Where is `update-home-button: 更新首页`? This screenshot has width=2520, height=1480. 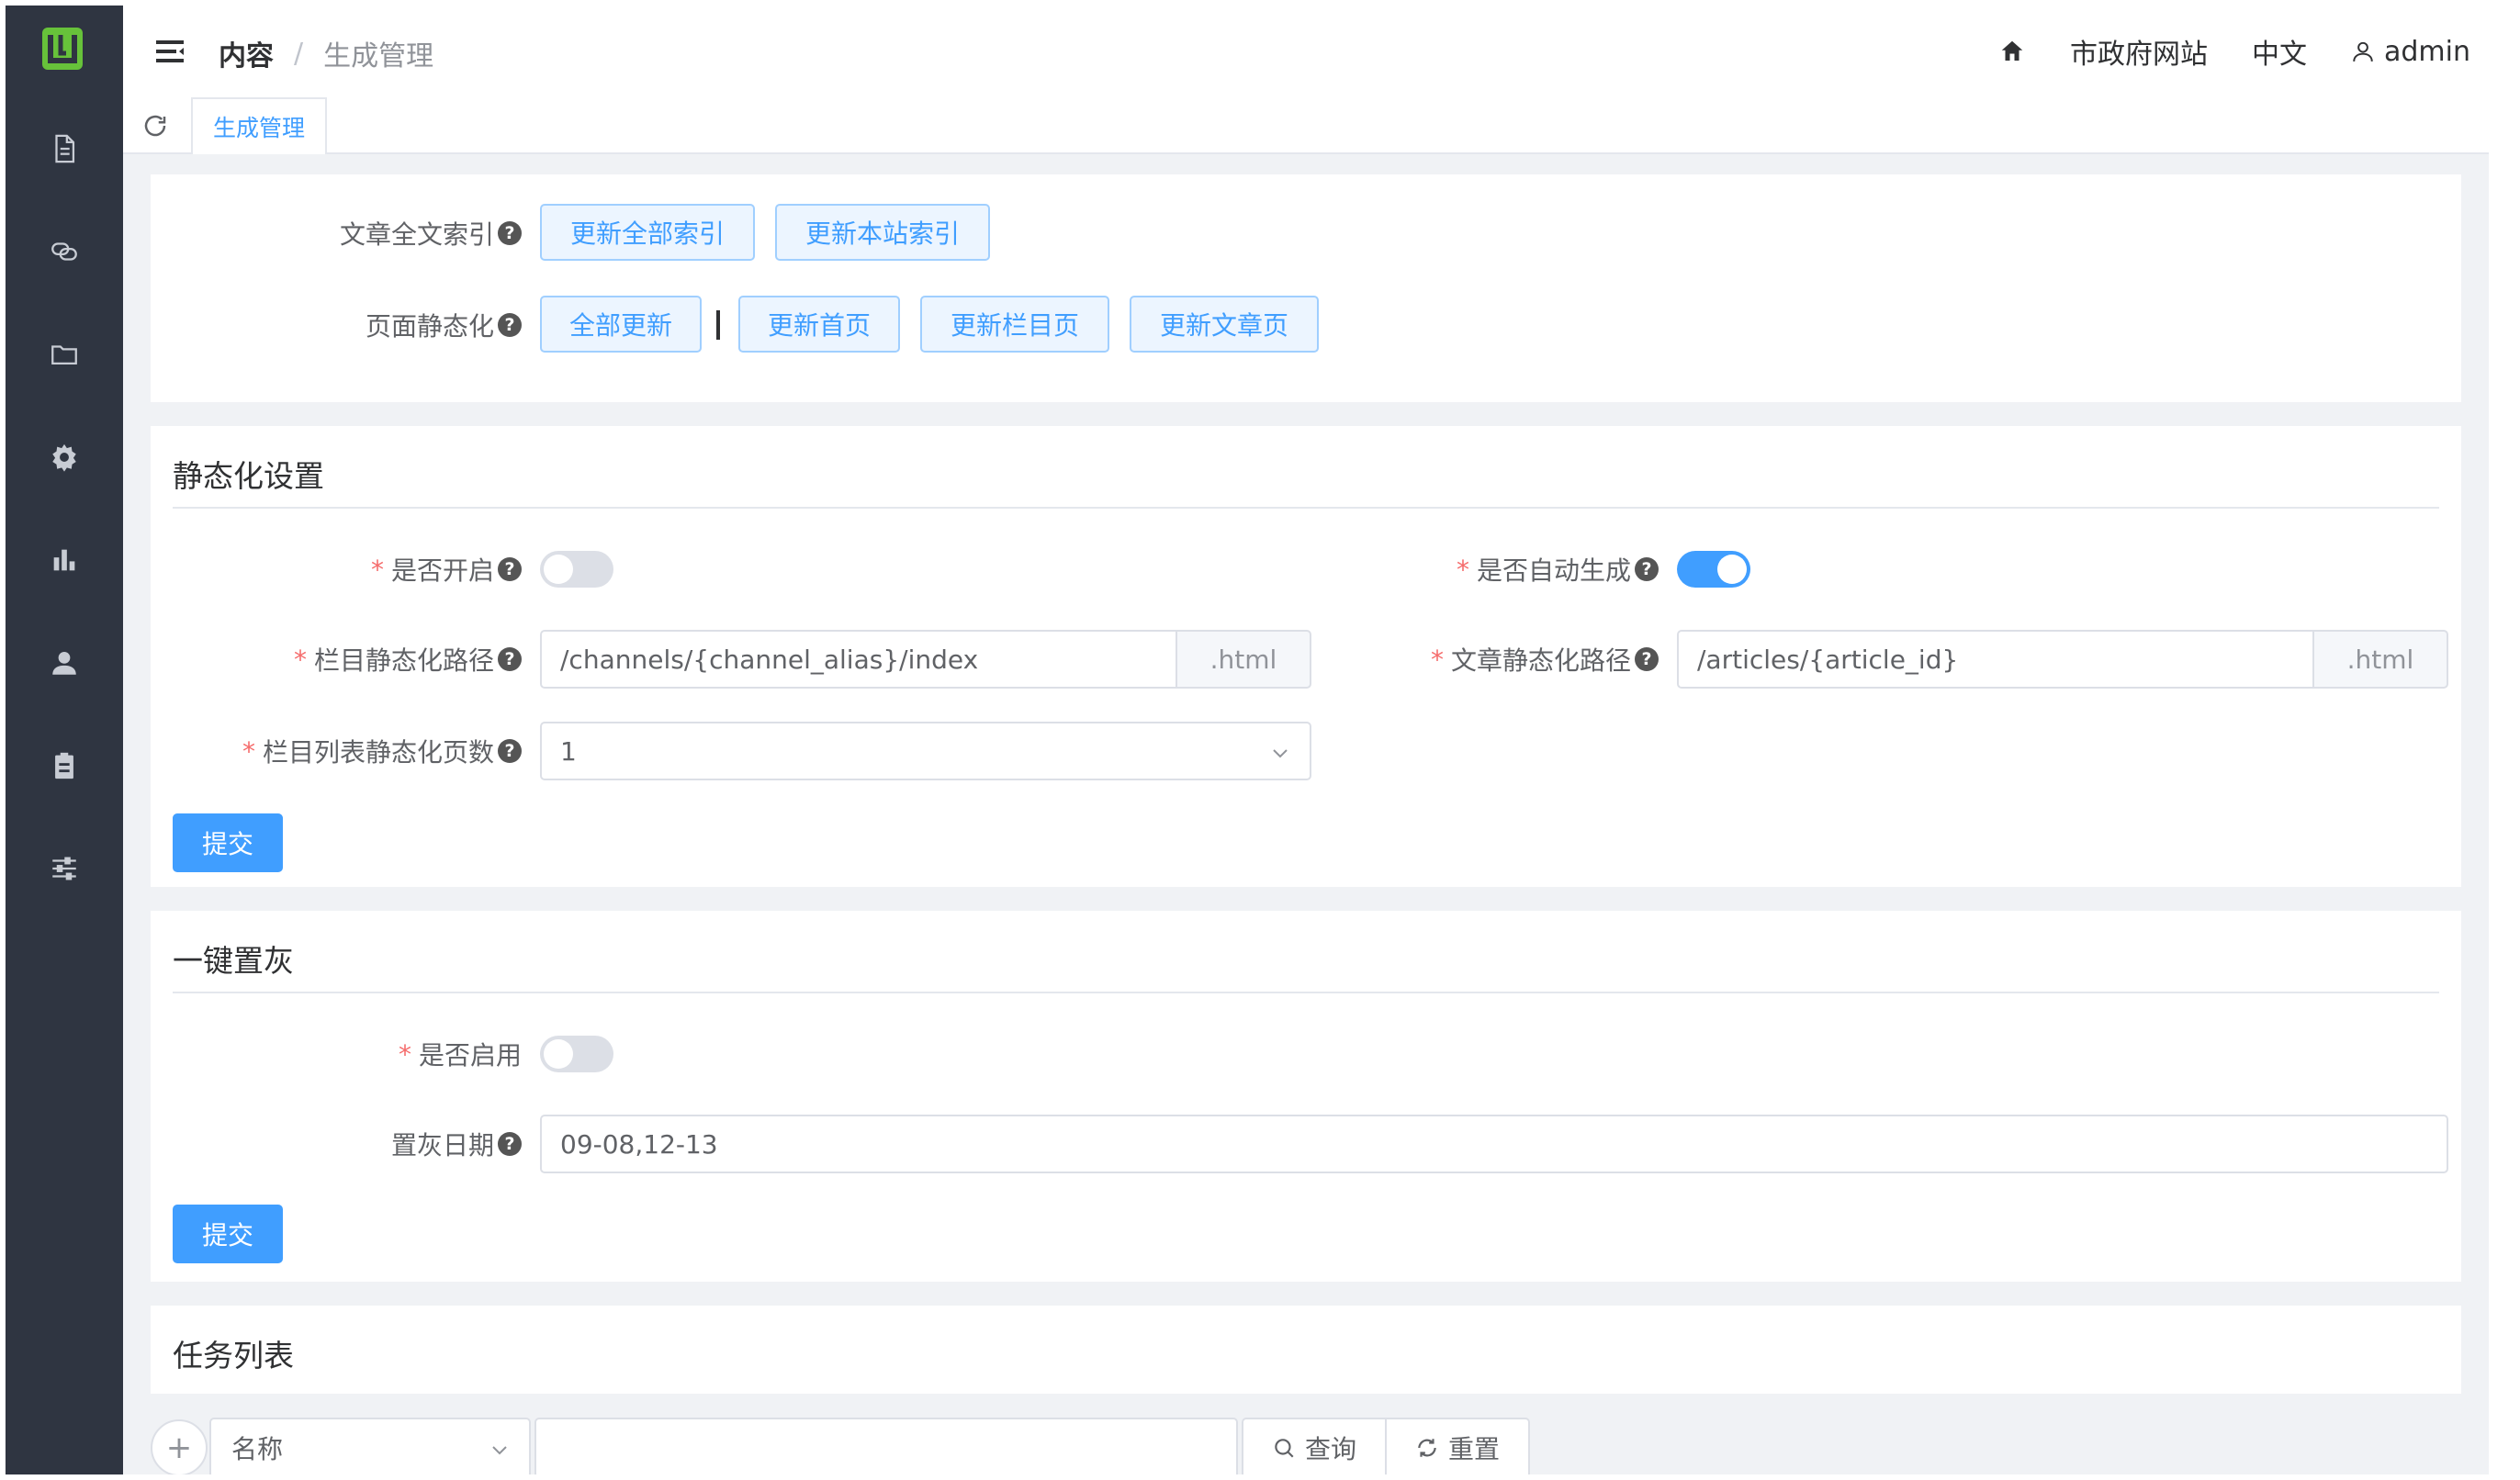 update-home-button: 更新首页 is located at coordinates (819, 324).